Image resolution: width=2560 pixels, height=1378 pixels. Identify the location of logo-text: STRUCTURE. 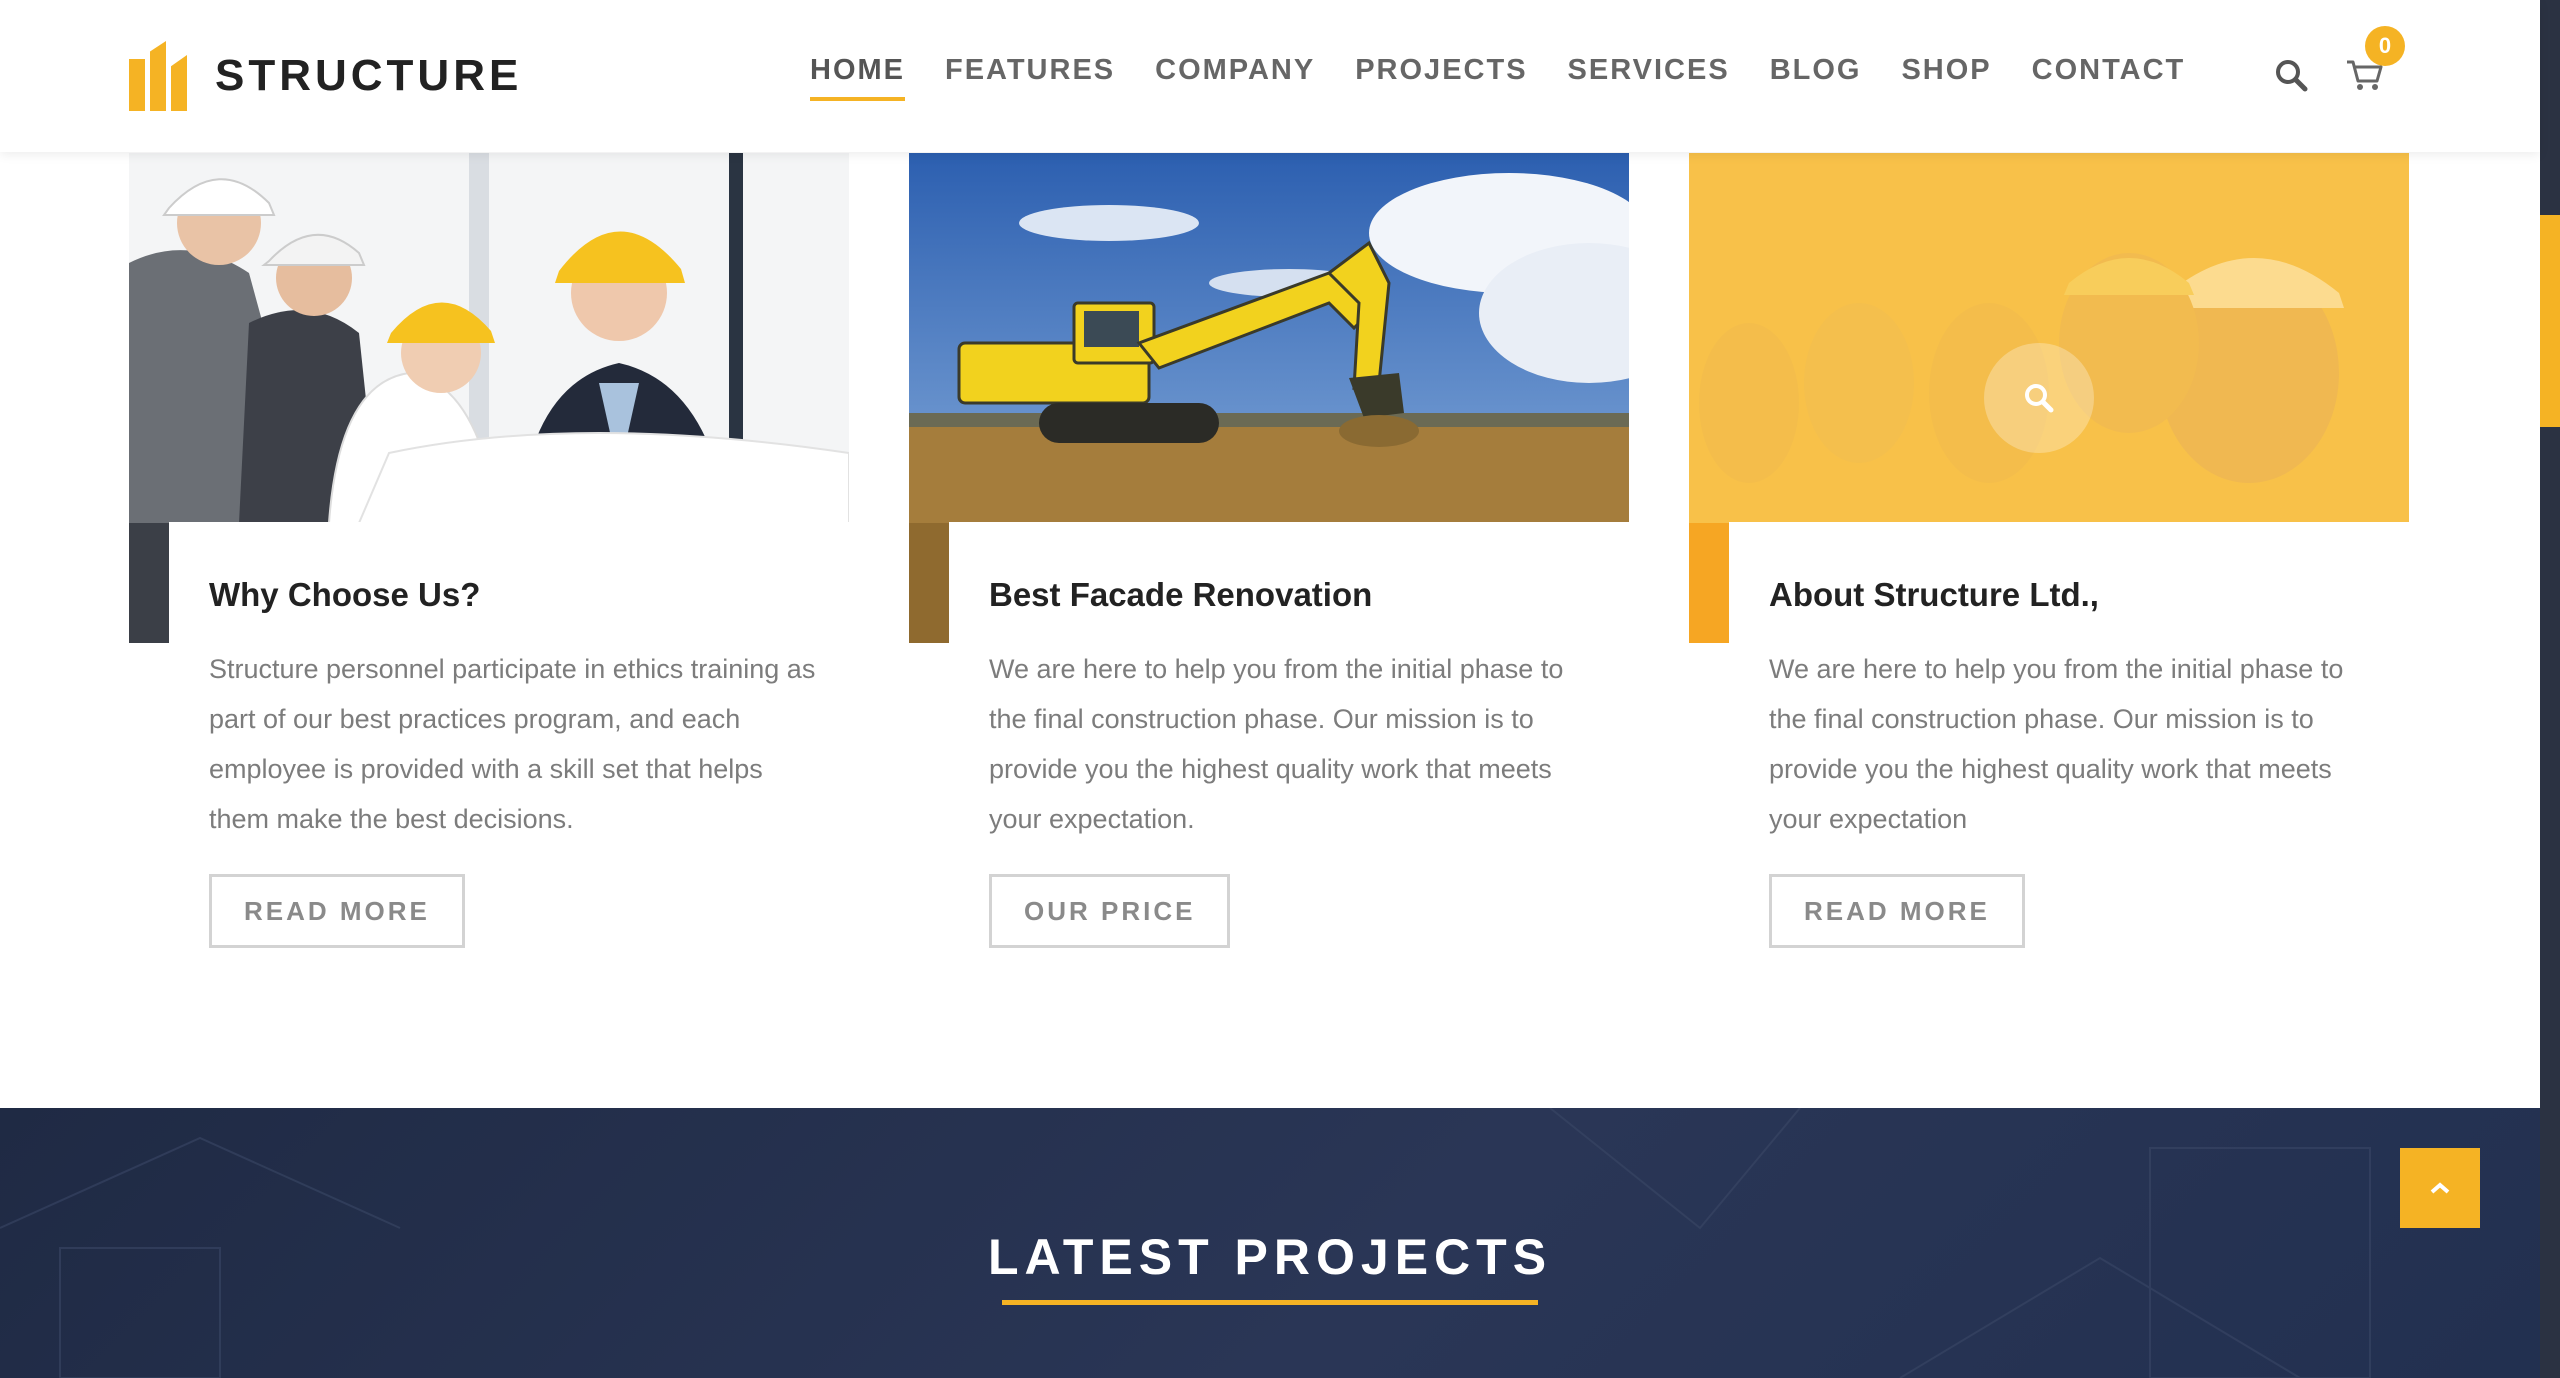
(369, 75).